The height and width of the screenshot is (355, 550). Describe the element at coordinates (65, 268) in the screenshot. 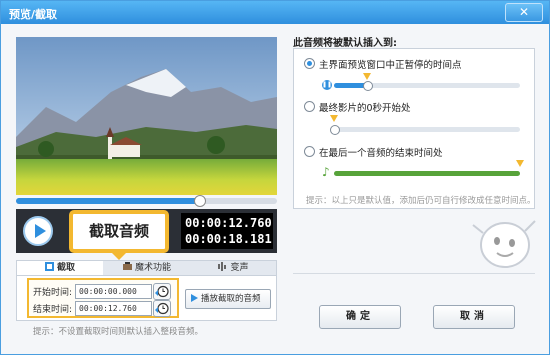

I see `tab-label: 截取` at that location.